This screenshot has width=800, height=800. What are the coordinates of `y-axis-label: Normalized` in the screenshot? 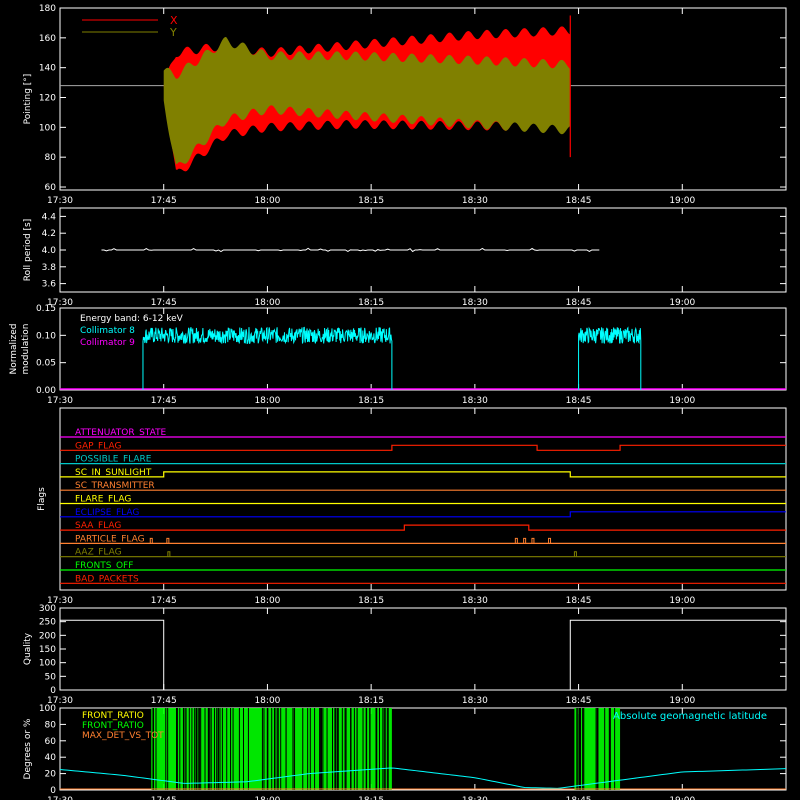 It's located at (14, 348).